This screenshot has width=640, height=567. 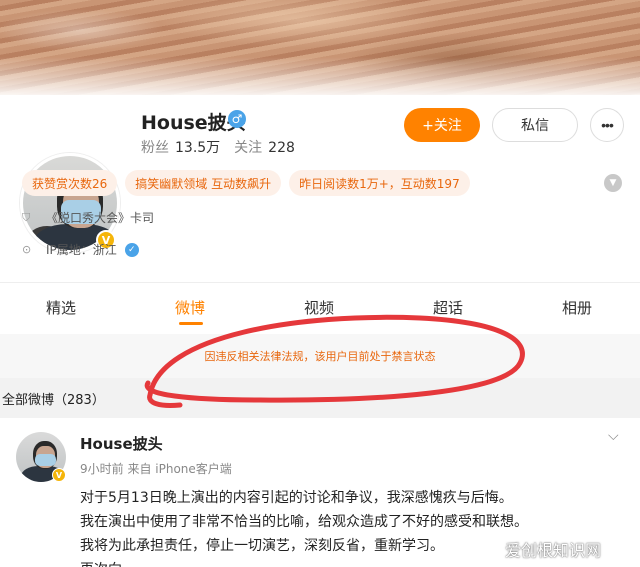 I want to click on verified-check-icon: ✓, so click(x=131, y=249).